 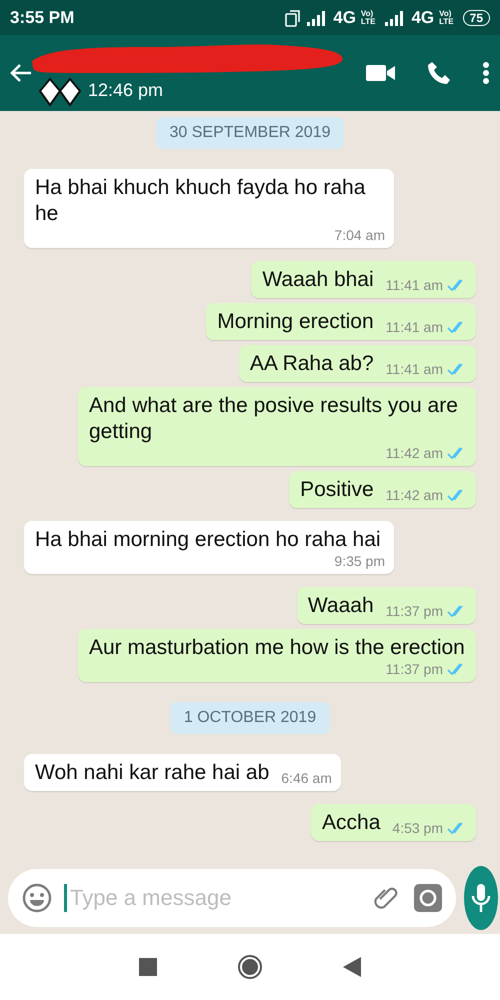 I want to click on message-text: Accha, so click(x=351, y=823).